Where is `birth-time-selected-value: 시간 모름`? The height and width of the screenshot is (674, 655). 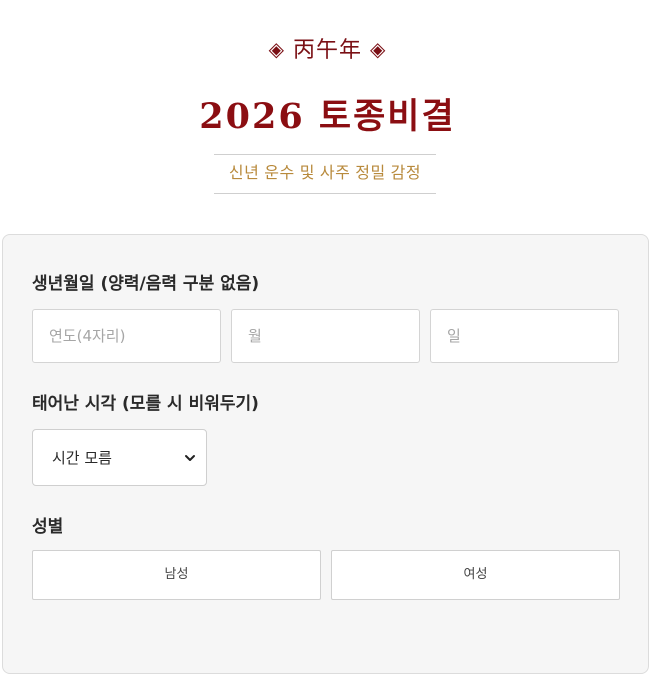 birth-time-selected-value: 시간 모름 is located at coordinates (82, 458).